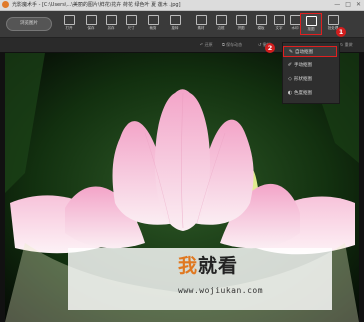  I want to click on site-watermark: 我就看 www.wojiukan.com, so click(200, 279).